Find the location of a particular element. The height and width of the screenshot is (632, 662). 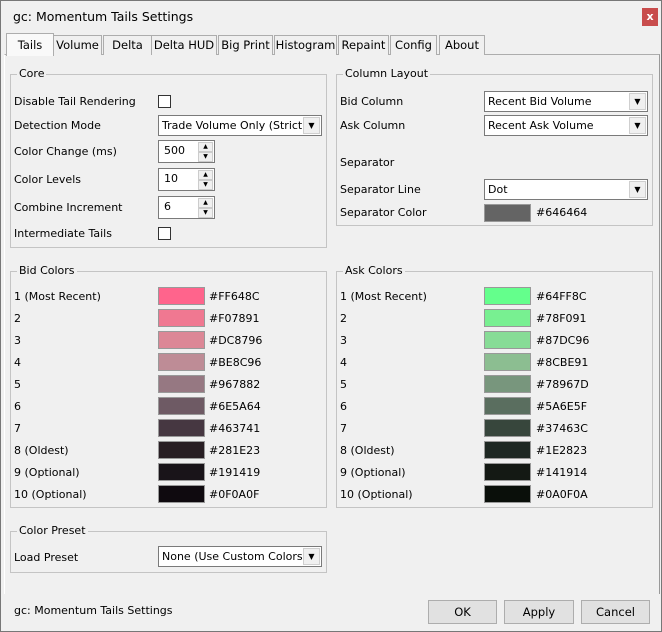

bid-column-select: Recent Bid Volume ▼ is located at coordinates (566, 101).